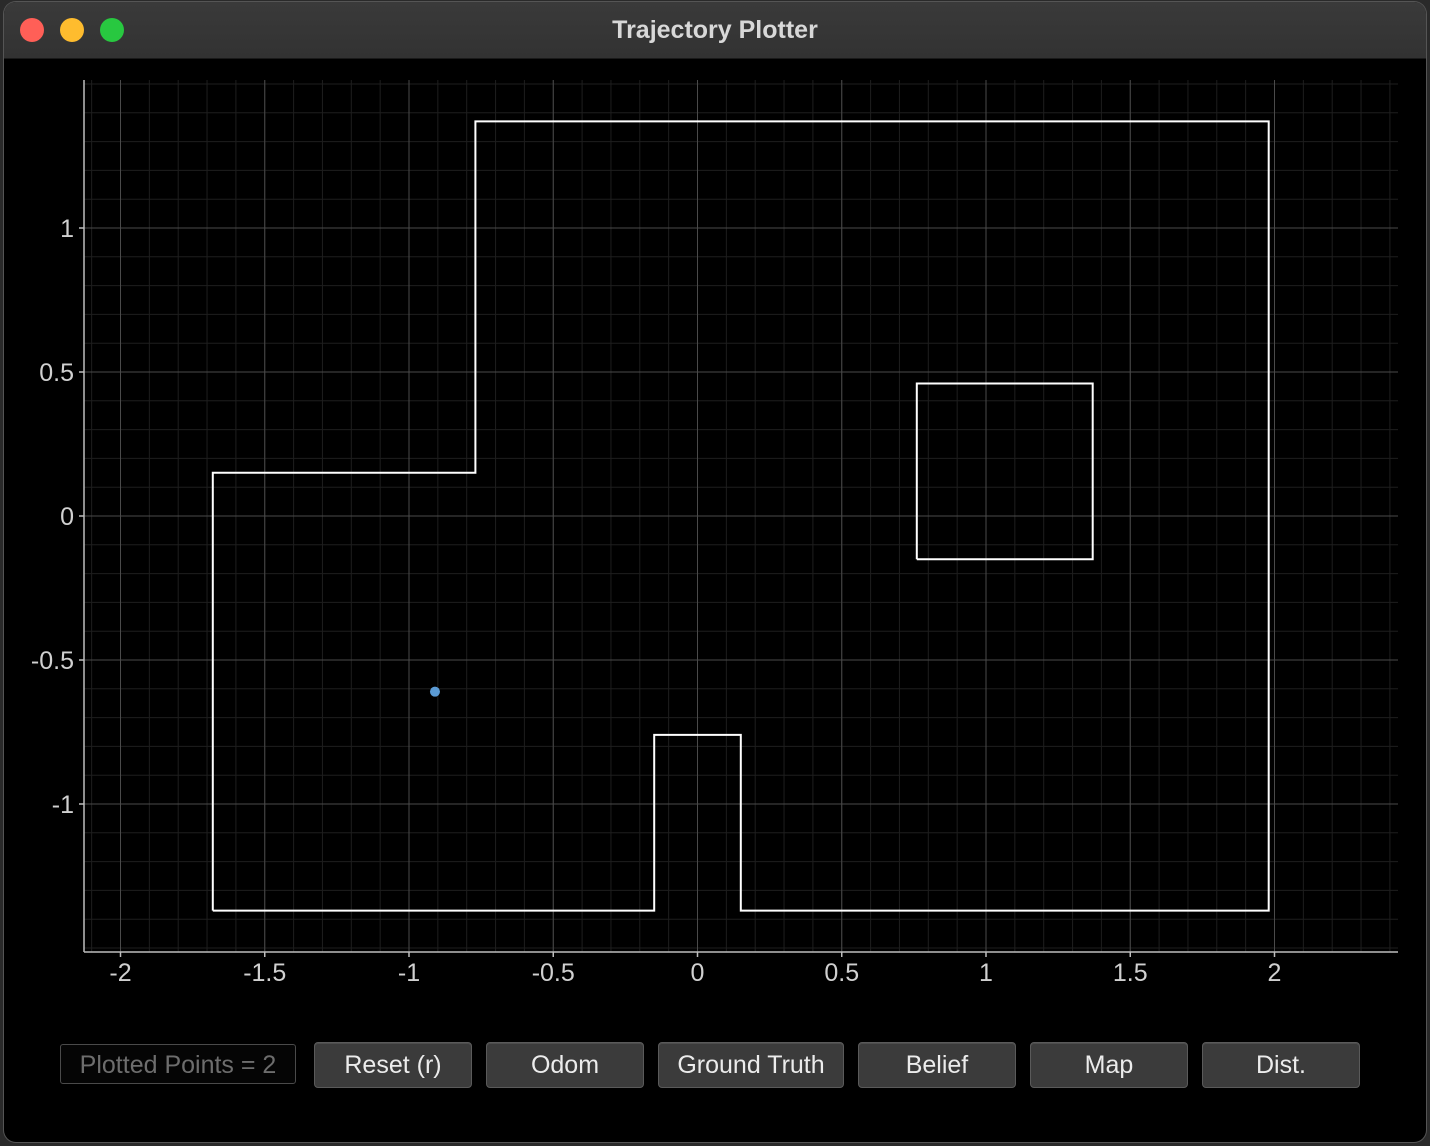 The width and height of the screenshot is (1430, 1146). Describe the element at coordinates (986, 973) in the screenshot. I see `x-tick-label: 1` at that location.